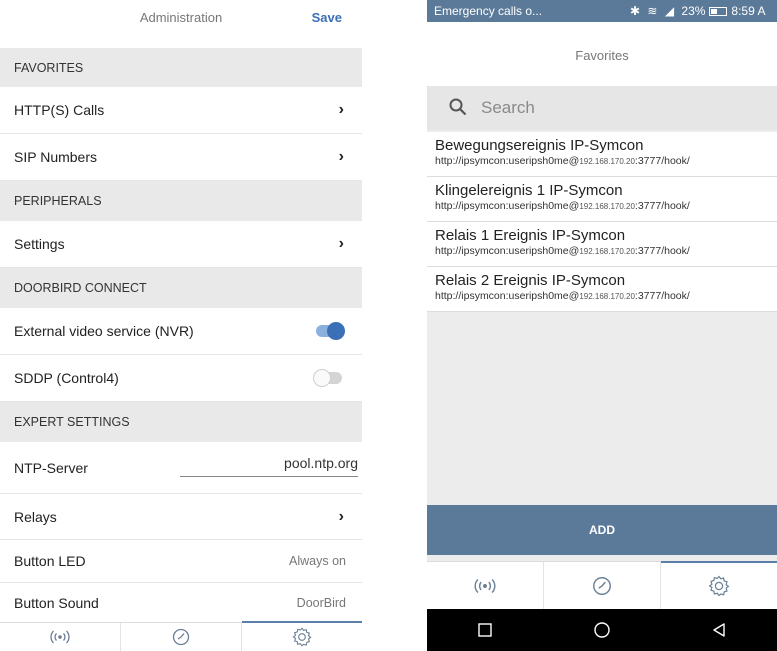  I want to click on sip-numbers-item: SIP Numbers ›, so click(181, 157).